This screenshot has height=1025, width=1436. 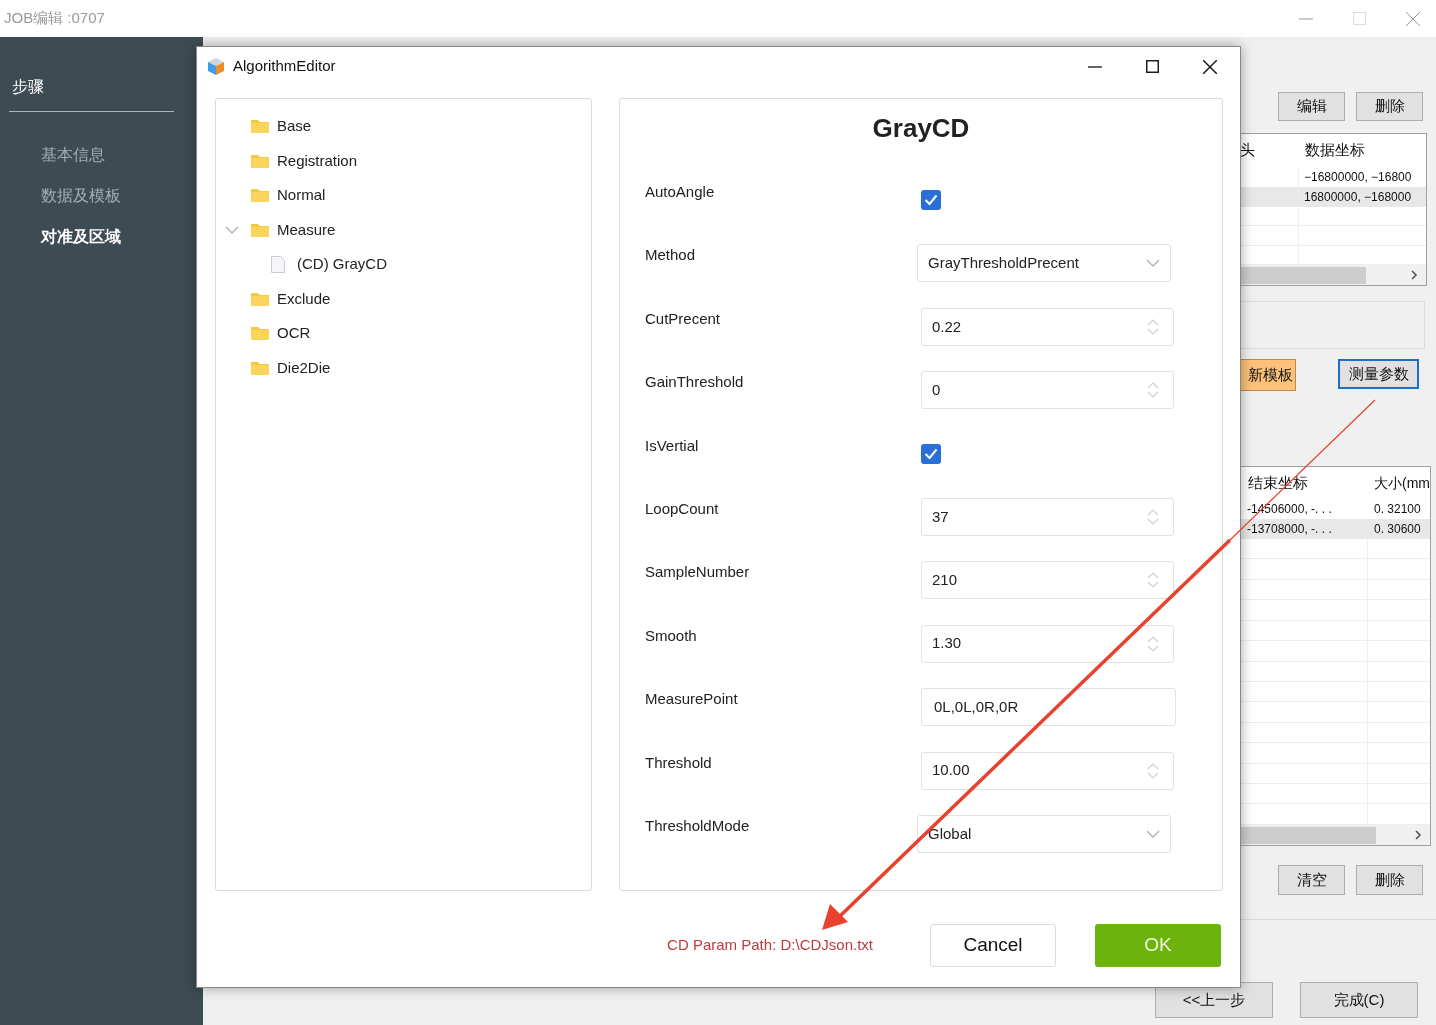 What do you see at coordinates (1289, 529) in the screenshot?
I see `table-cell-text: -13708000, -. . .` at bounding box center [1289, 529].